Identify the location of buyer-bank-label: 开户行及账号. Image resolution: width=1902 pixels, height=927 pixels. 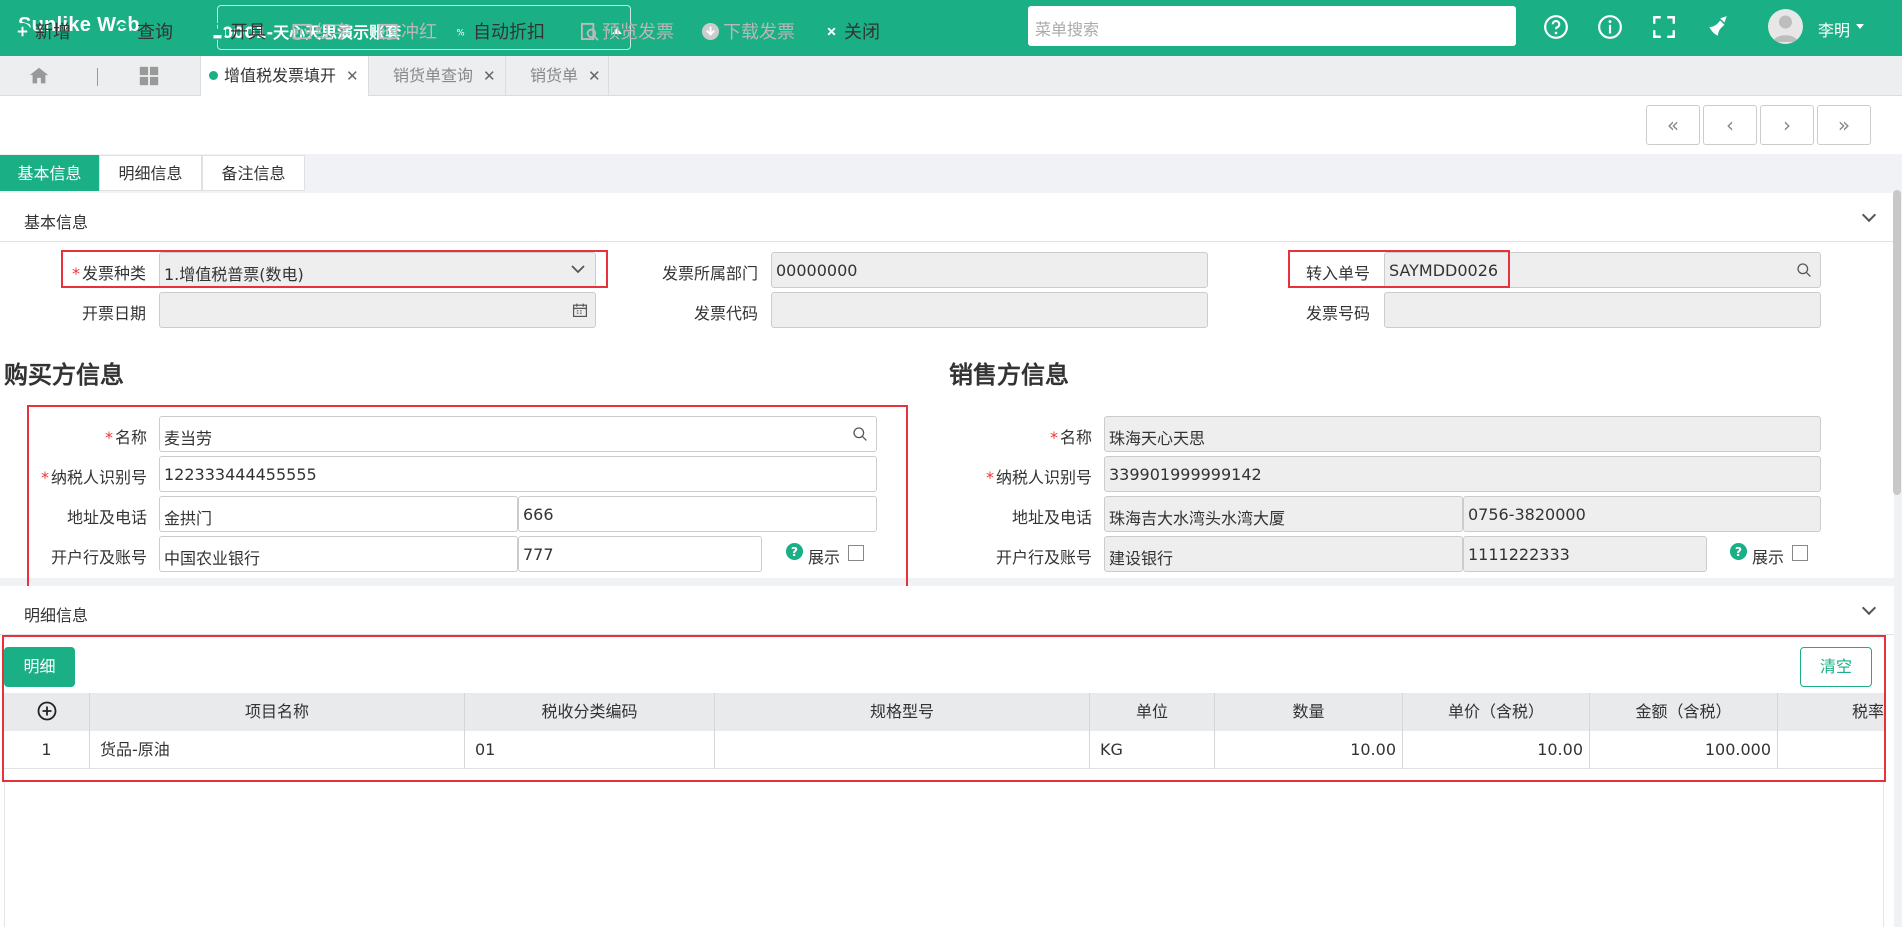
(98, 557).